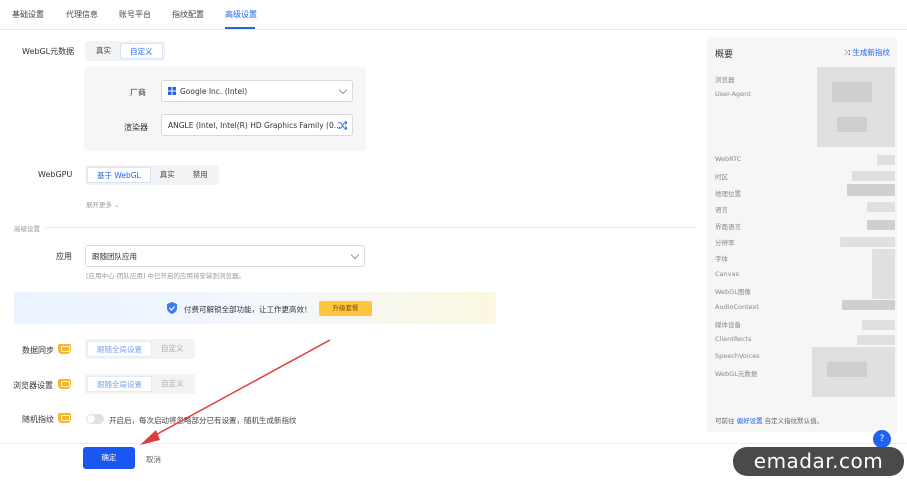  Describe the element at coordinates (48, 51) in the screenshot. I see `webgl-meta-label: WebGL元数据` at that location.